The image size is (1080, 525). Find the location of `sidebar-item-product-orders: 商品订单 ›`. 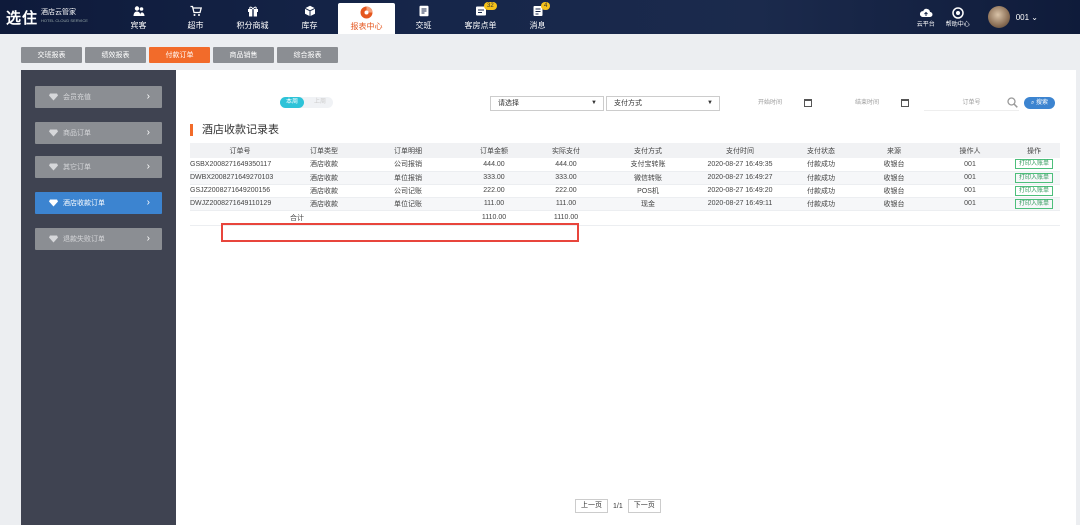

sidebar-item-product-orders: 商品订单 › is located at coordinates (98, 133).